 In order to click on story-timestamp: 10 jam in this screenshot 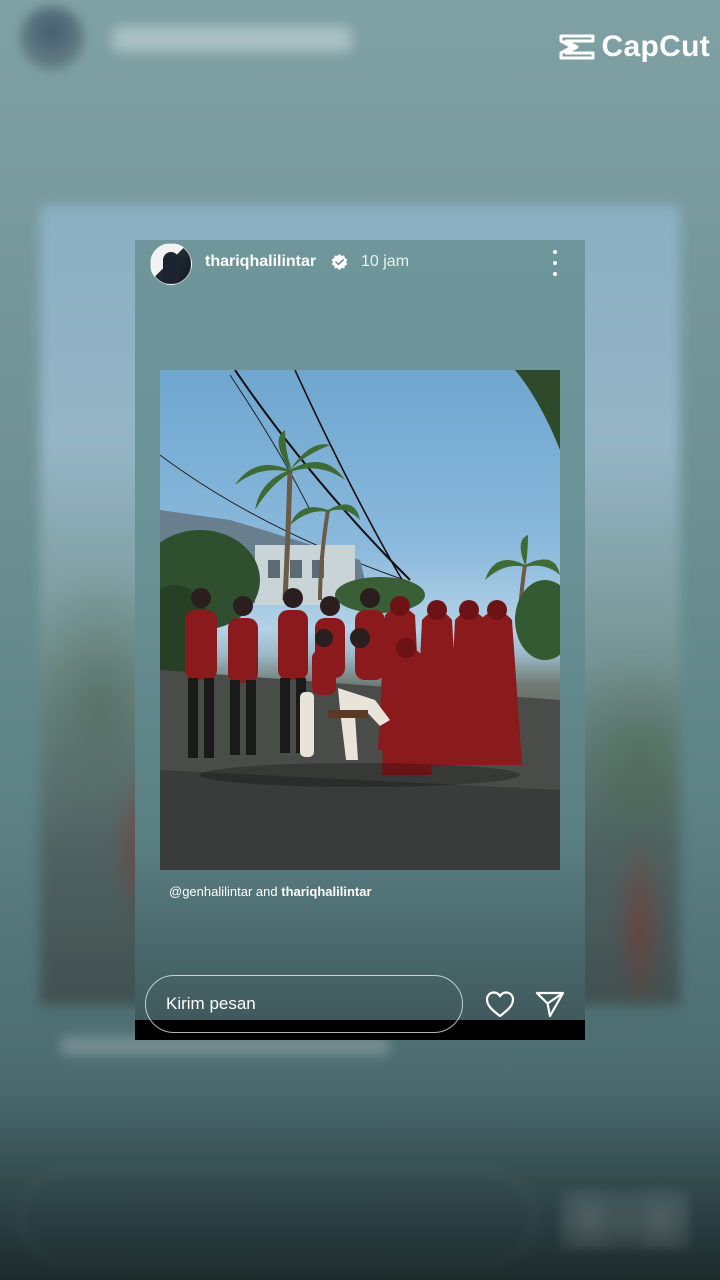, I will do `click(385, 261)`.